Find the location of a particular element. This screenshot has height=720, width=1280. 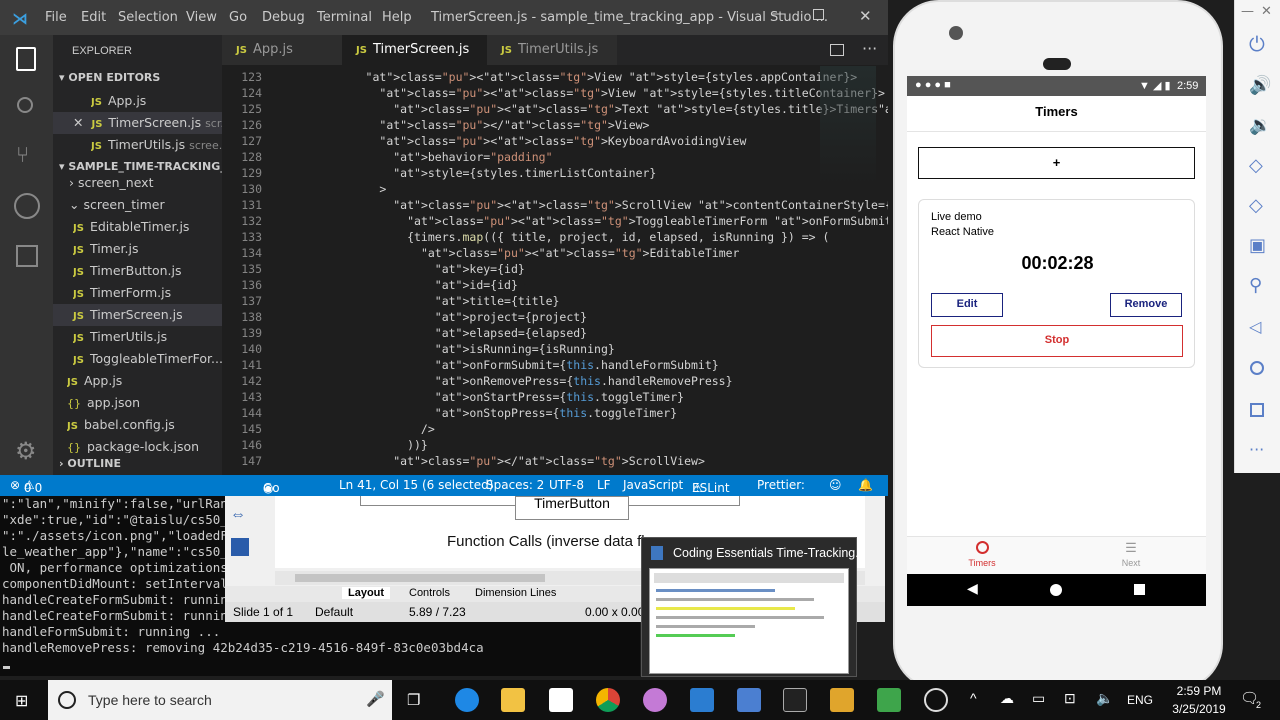

menu-file: File is located at coordinates (56, 17).